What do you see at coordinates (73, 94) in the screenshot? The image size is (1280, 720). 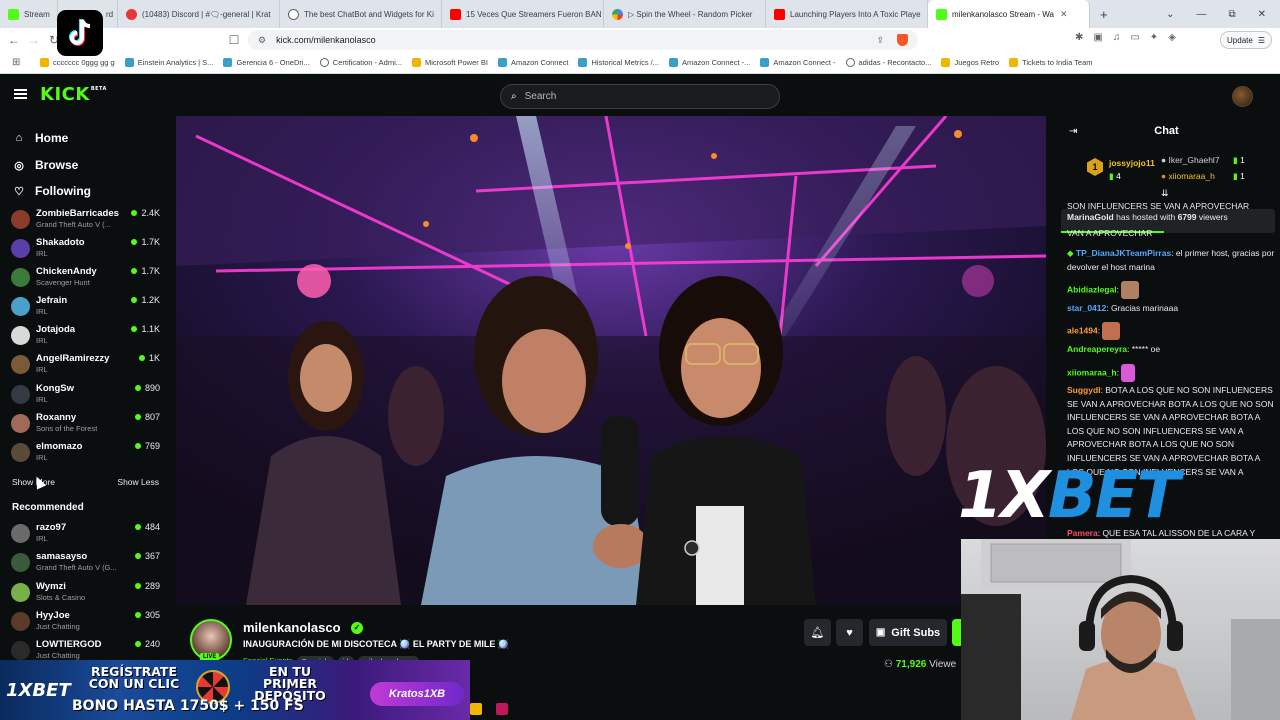 I see `kick-logo: KICKBETA` at bounding box center [73, 94].